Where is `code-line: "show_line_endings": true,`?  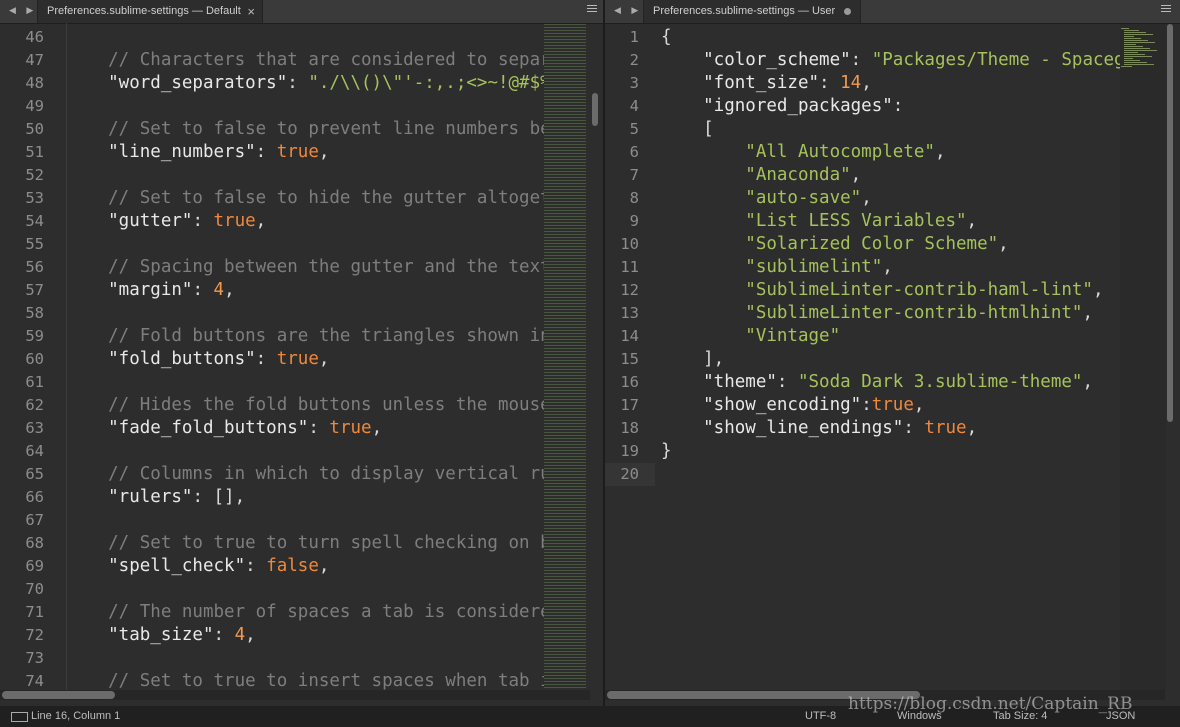
code-line: "show_line_endings": true, is located at coordinates (890, 428).